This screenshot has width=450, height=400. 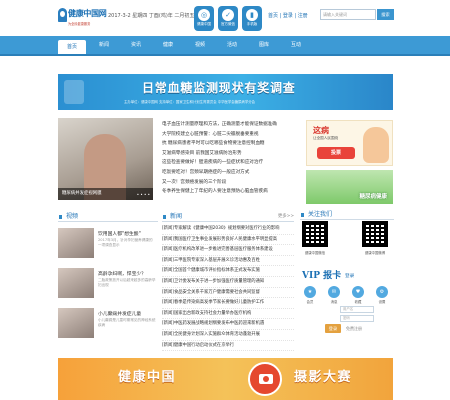 I want to click on vip-icon-caption: 收藏, so click(x=358, y=302).